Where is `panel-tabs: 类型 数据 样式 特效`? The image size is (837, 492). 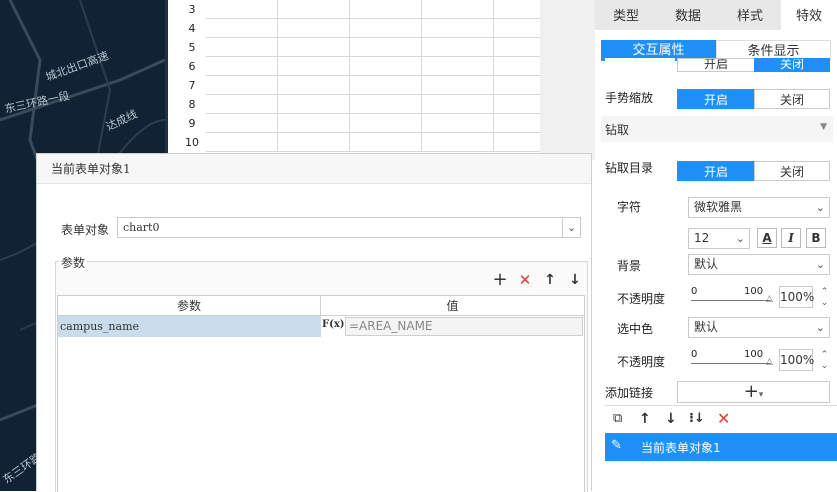
panel-tabs: 类型 数据 样式 特效 is located at coordinates (716, 15).